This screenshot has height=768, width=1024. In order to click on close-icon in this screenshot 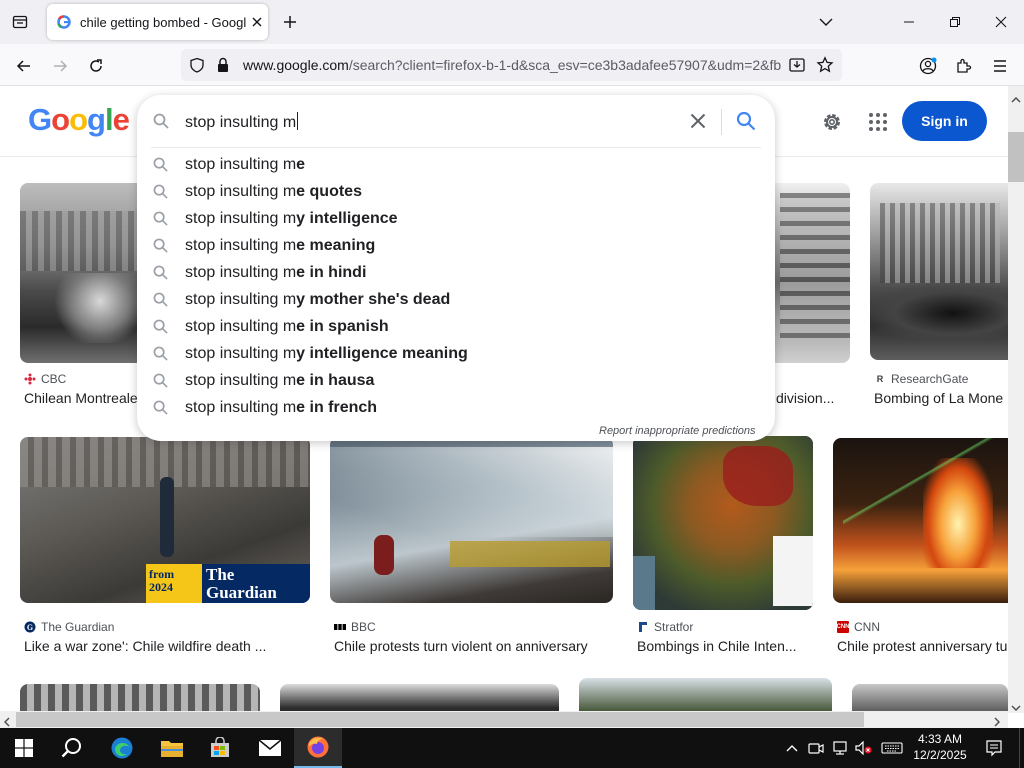, I will do `click(698, 121)`.